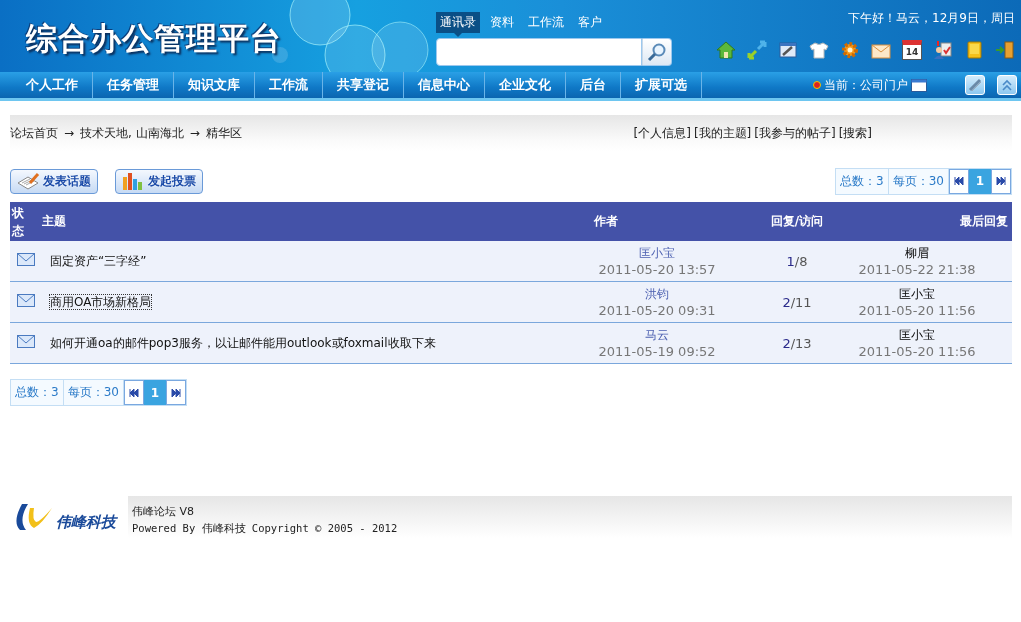 Image resolution: width=1021 pixels, height=622 pixels. I want to click on visit-count: /8, so click(801, 261).